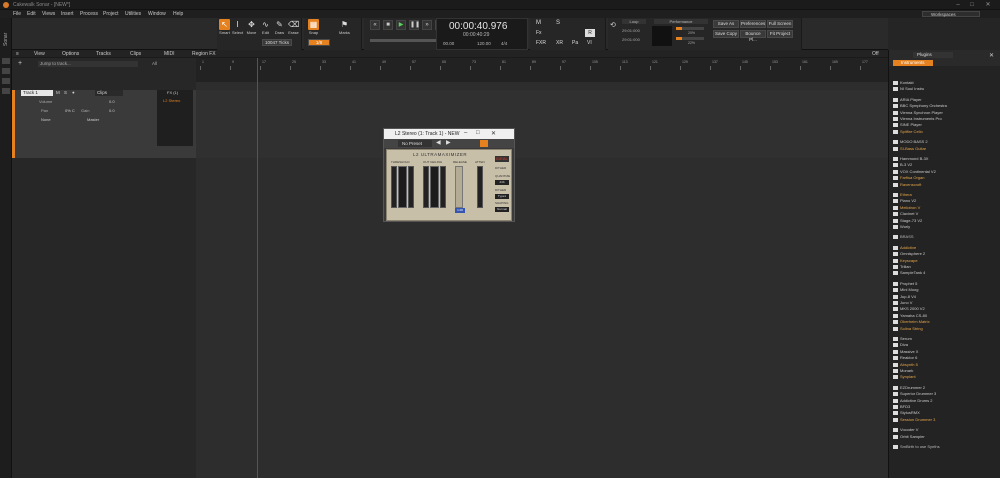  What do you see at coordinates (251, 28) in the screenshot?
I see `move-tool: ✥ Move` at bounding box center [251, 28].